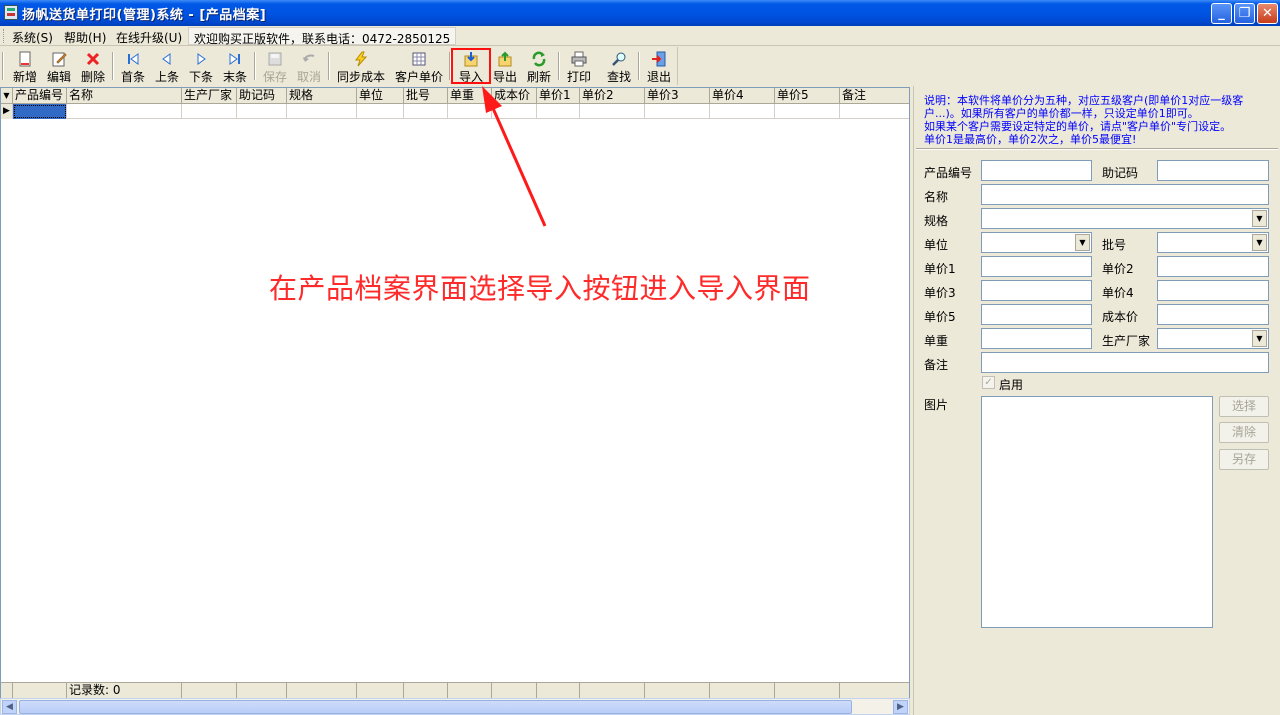 This screenshot has width=1280, height=715. What do you see at coordinates (262, 96) in the screenshot?
I see `col-mnemonic: 助记码` at bounding box center [262, 96].